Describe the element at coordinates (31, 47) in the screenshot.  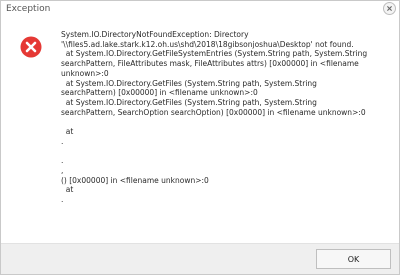
I see `error-icon` at that location.